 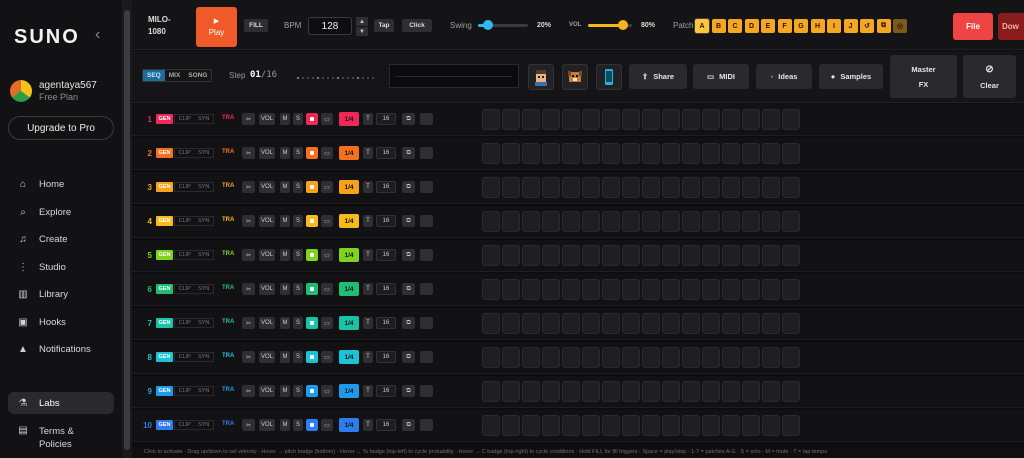 What do you see at coordinates (362, 21) in the screenshot?
I see `bpm-increment-icon: ▲` at bounding box center [362, 21].